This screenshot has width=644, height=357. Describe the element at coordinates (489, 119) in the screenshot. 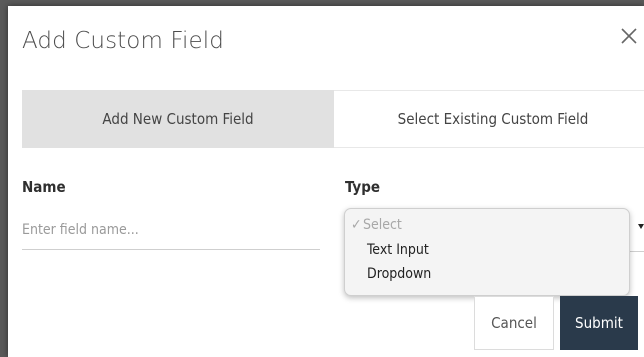

I see `tab-select-existing-custom-field: Select Existing Custom Field` at that location.